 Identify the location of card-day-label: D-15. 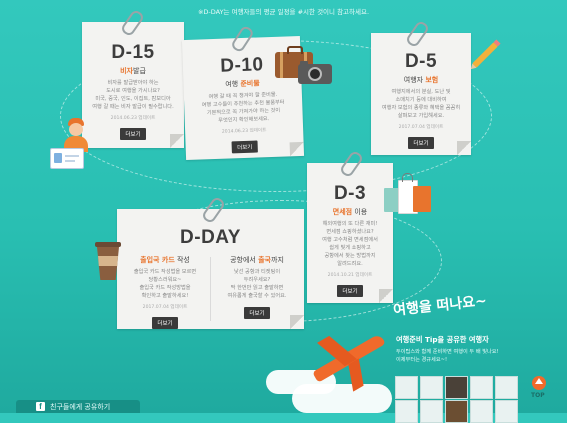
(133, 52).